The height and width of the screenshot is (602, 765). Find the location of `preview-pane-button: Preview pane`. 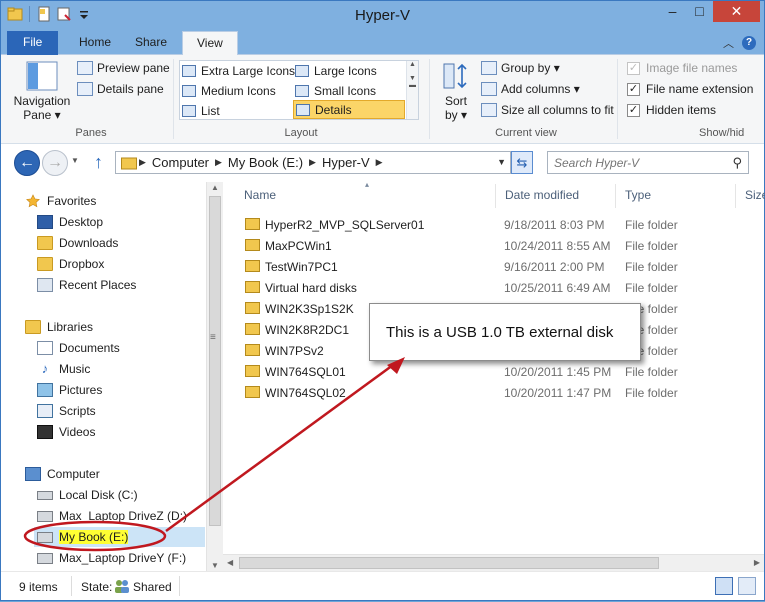

preview-pane-button: Preview pane is located at coordinates (123, 68).